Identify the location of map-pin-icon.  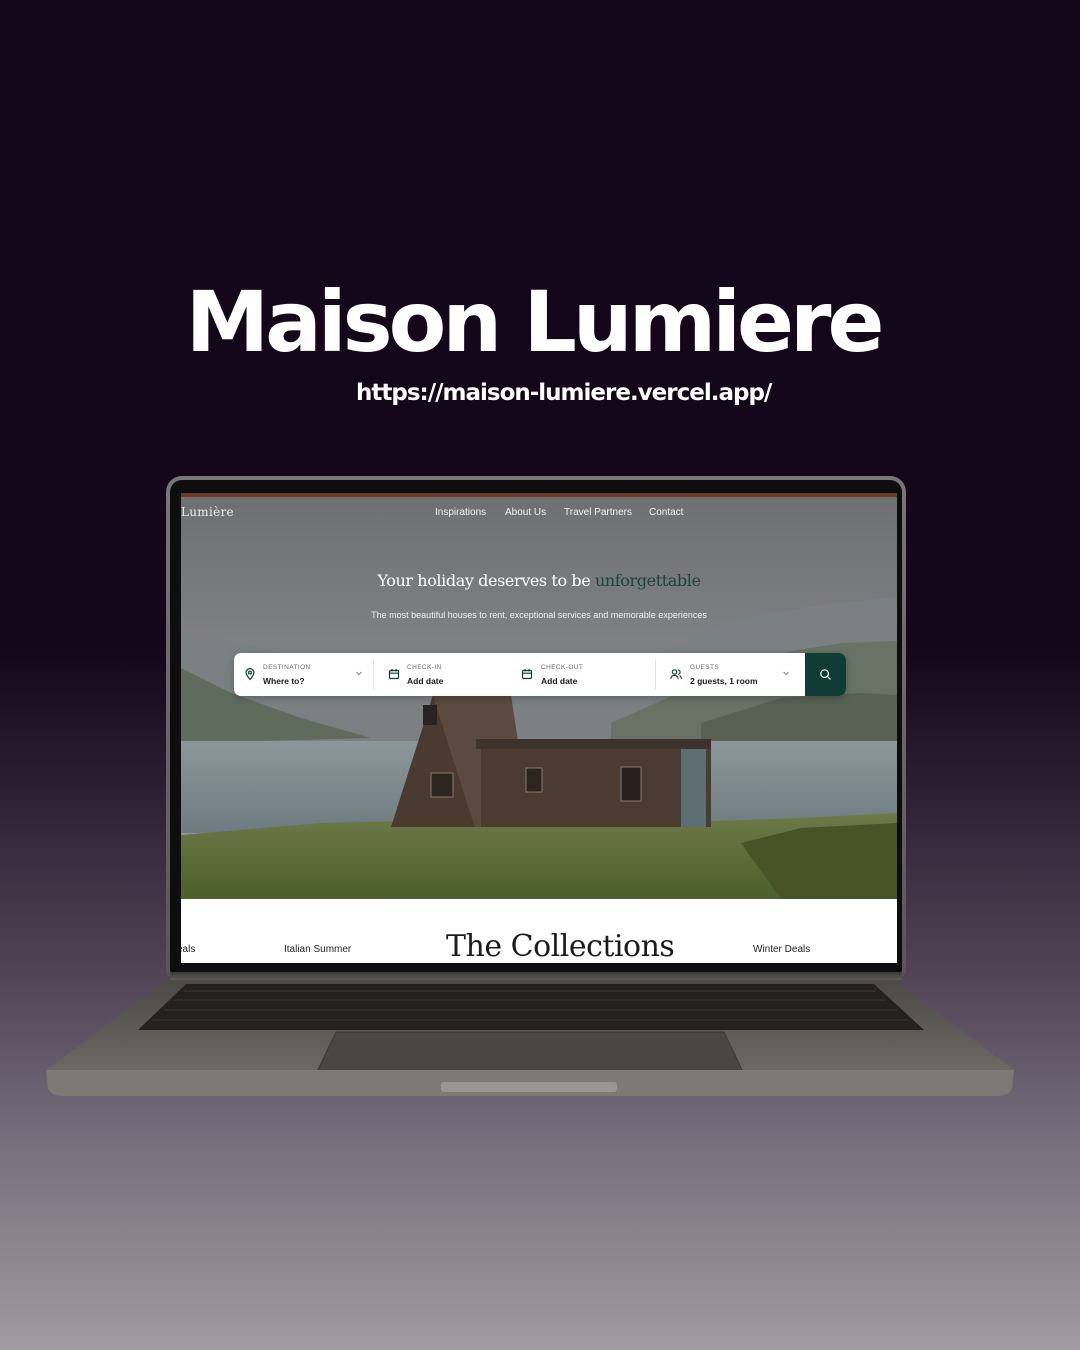
(250, 674).